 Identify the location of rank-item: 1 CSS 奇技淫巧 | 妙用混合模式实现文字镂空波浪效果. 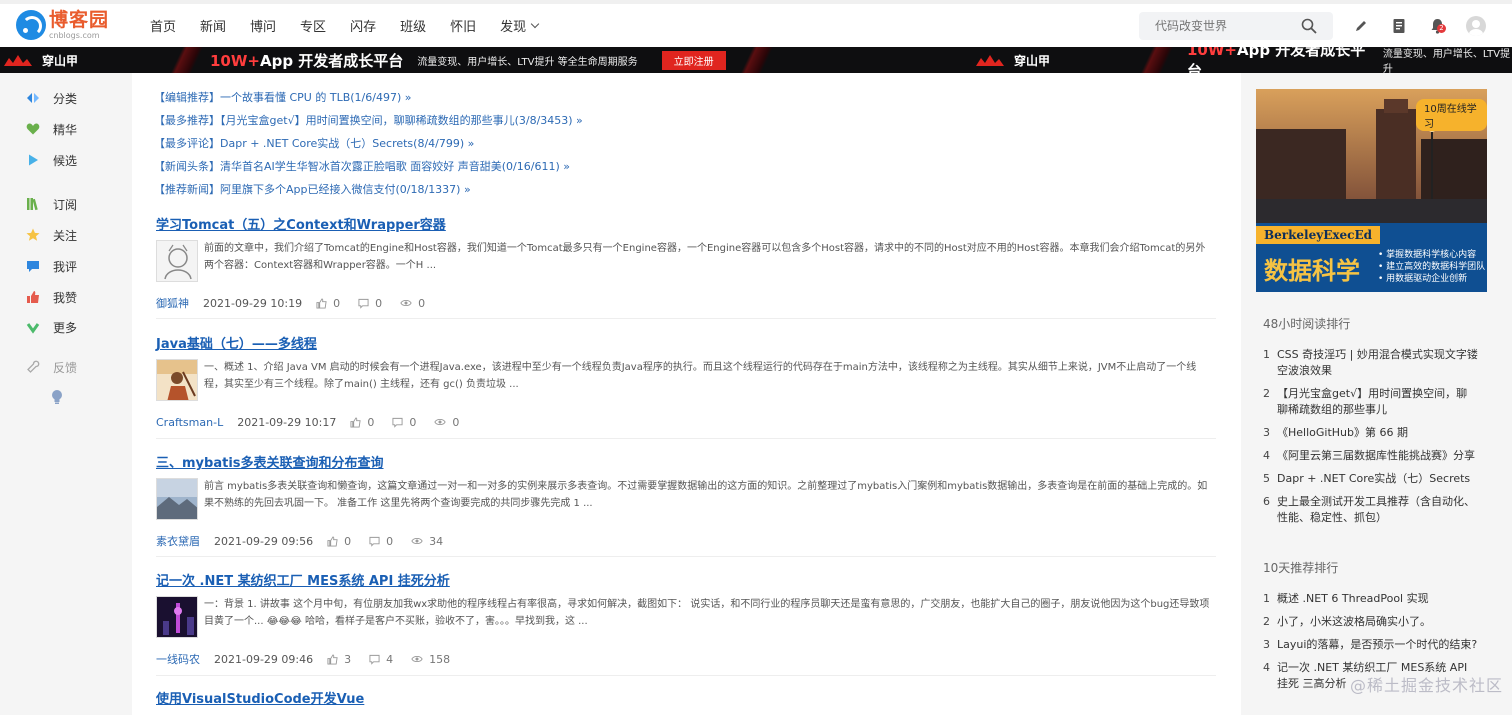
(1370, 363).